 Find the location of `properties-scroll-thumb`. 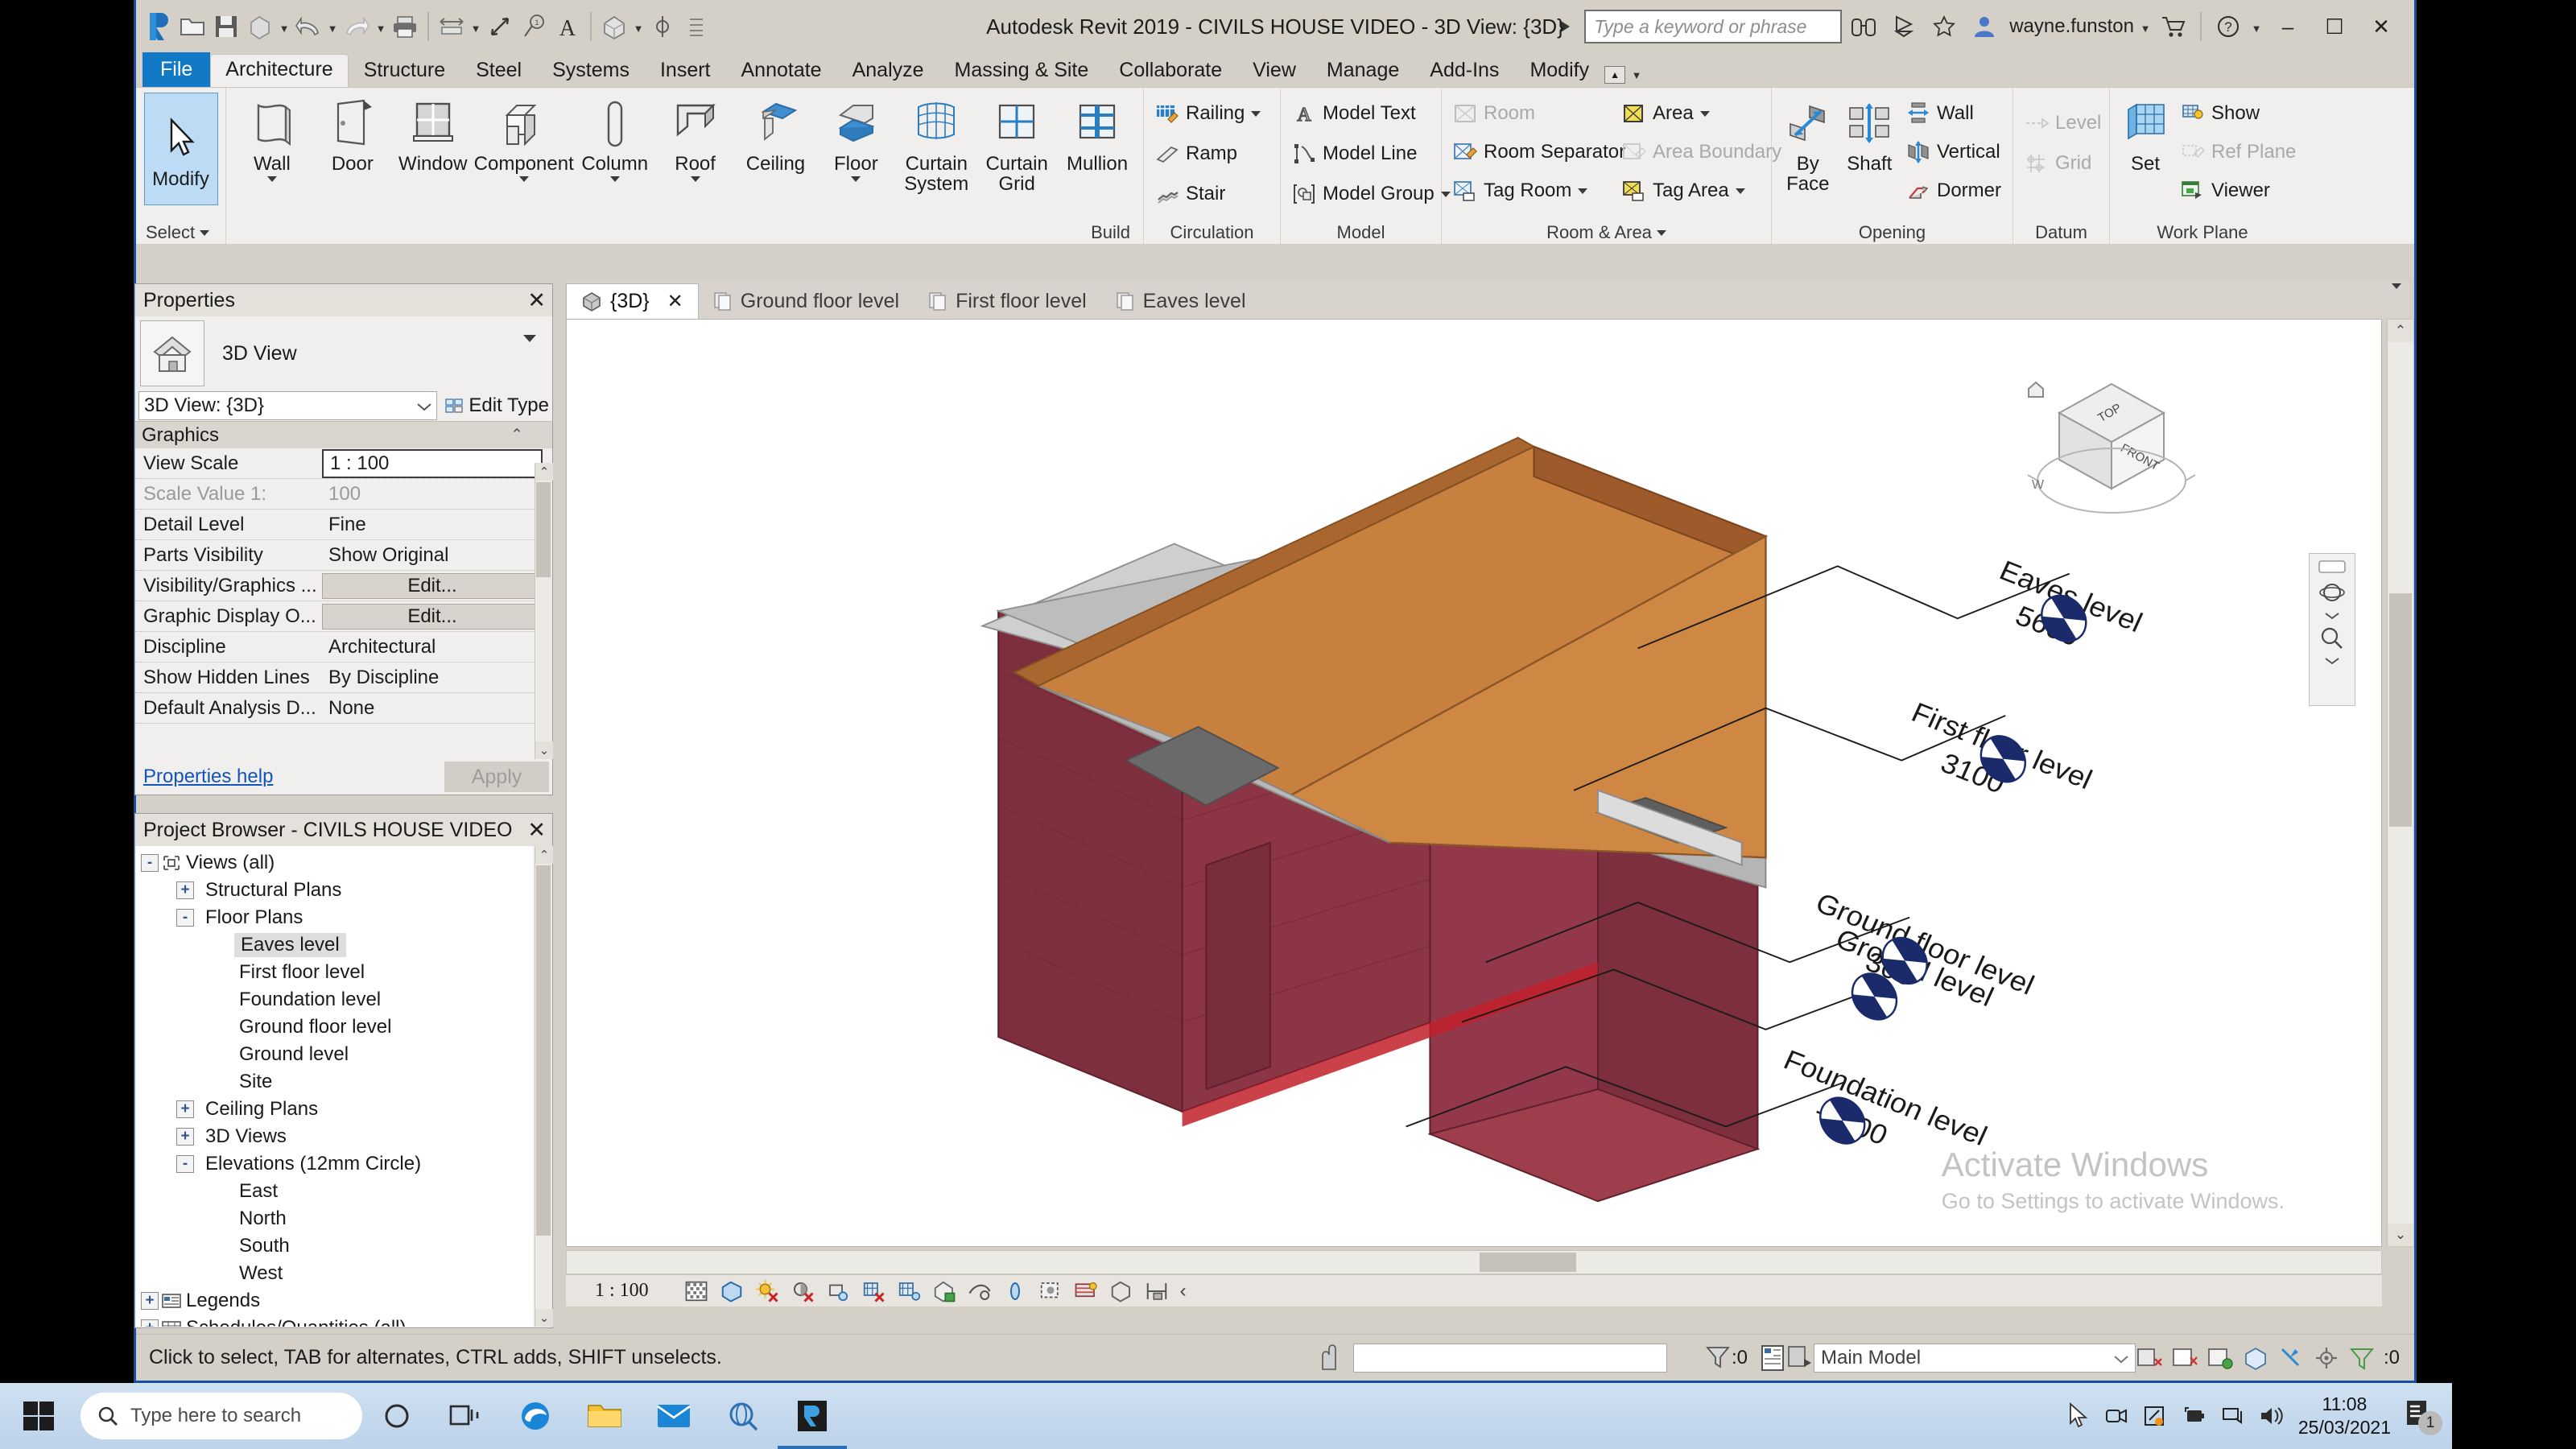

properties-scroll-thumb is located at coordinates (543, 529).